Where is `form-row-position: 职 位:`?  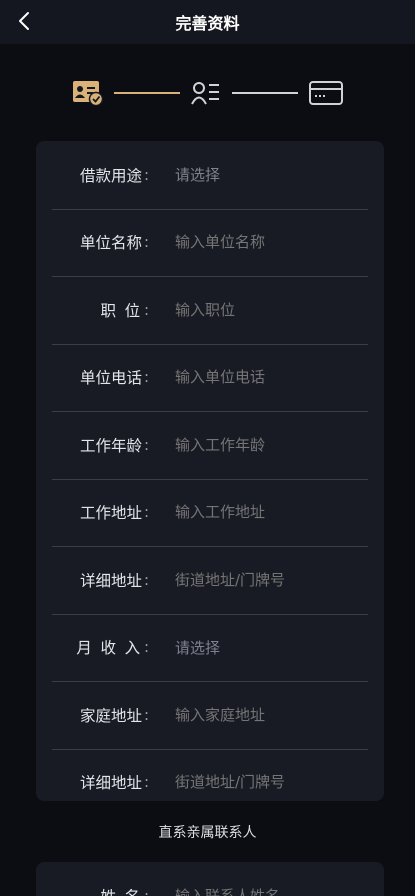
form-row-position: 职 位: is located at coordinates (210, 310).